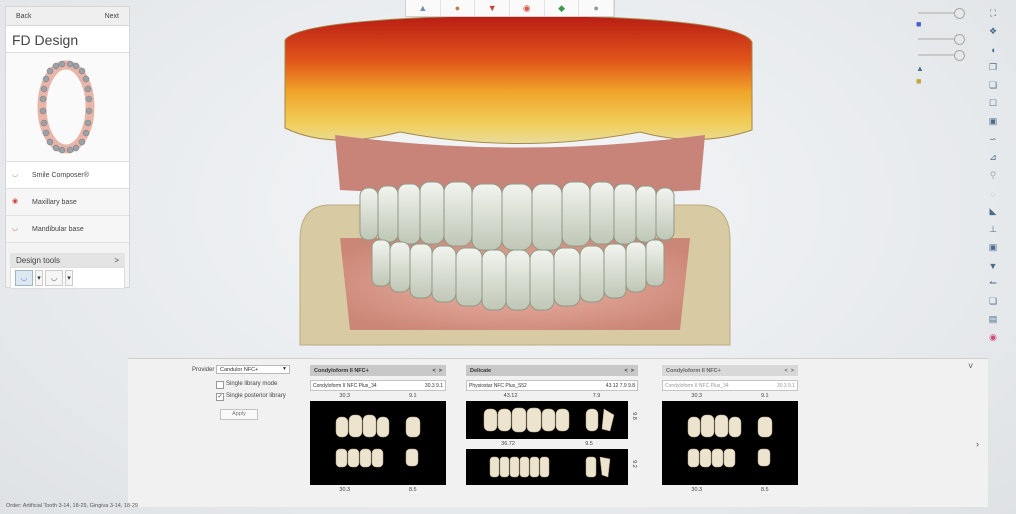 This screenshot has height=514, width=1016. I want to click on tool-button-11: ○, so click(993, 193).